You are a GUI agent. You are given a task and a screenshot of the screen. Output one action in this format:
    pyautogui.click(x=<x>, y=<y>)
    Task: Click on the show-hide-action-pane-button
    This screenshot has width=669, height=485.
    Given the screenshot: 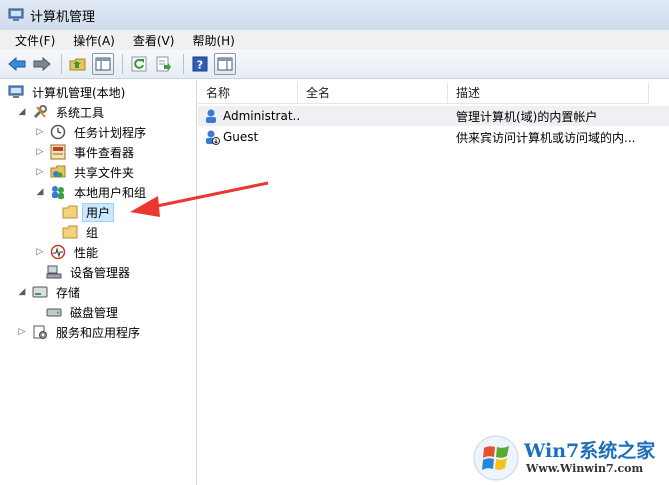 What is the action you would take?
    pyautogui.click(x=225, y=64)
    